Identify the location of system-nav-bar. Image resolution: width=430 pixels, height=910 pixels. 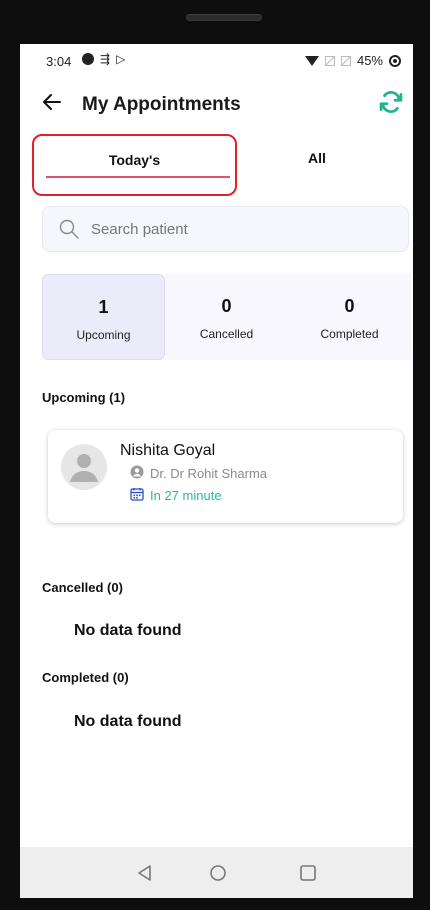
(216, 872).